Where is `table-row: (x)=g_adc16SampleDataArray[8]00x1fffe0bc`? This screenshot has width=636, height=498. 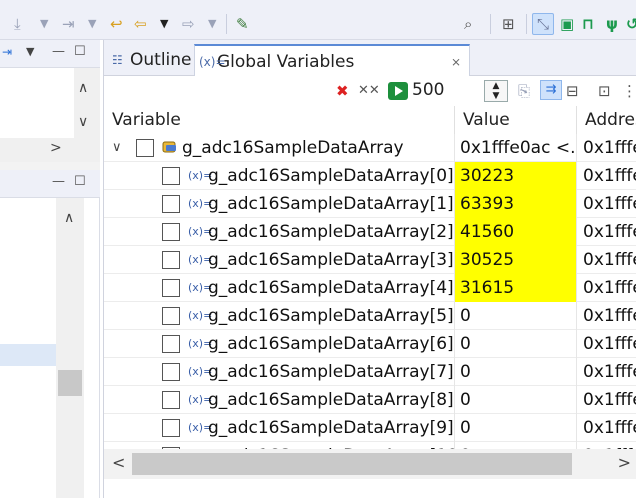 table-row: (x)=g_adc16SampleDataArray[8]00x1fffe0bc is located at coordinates (370, 400).